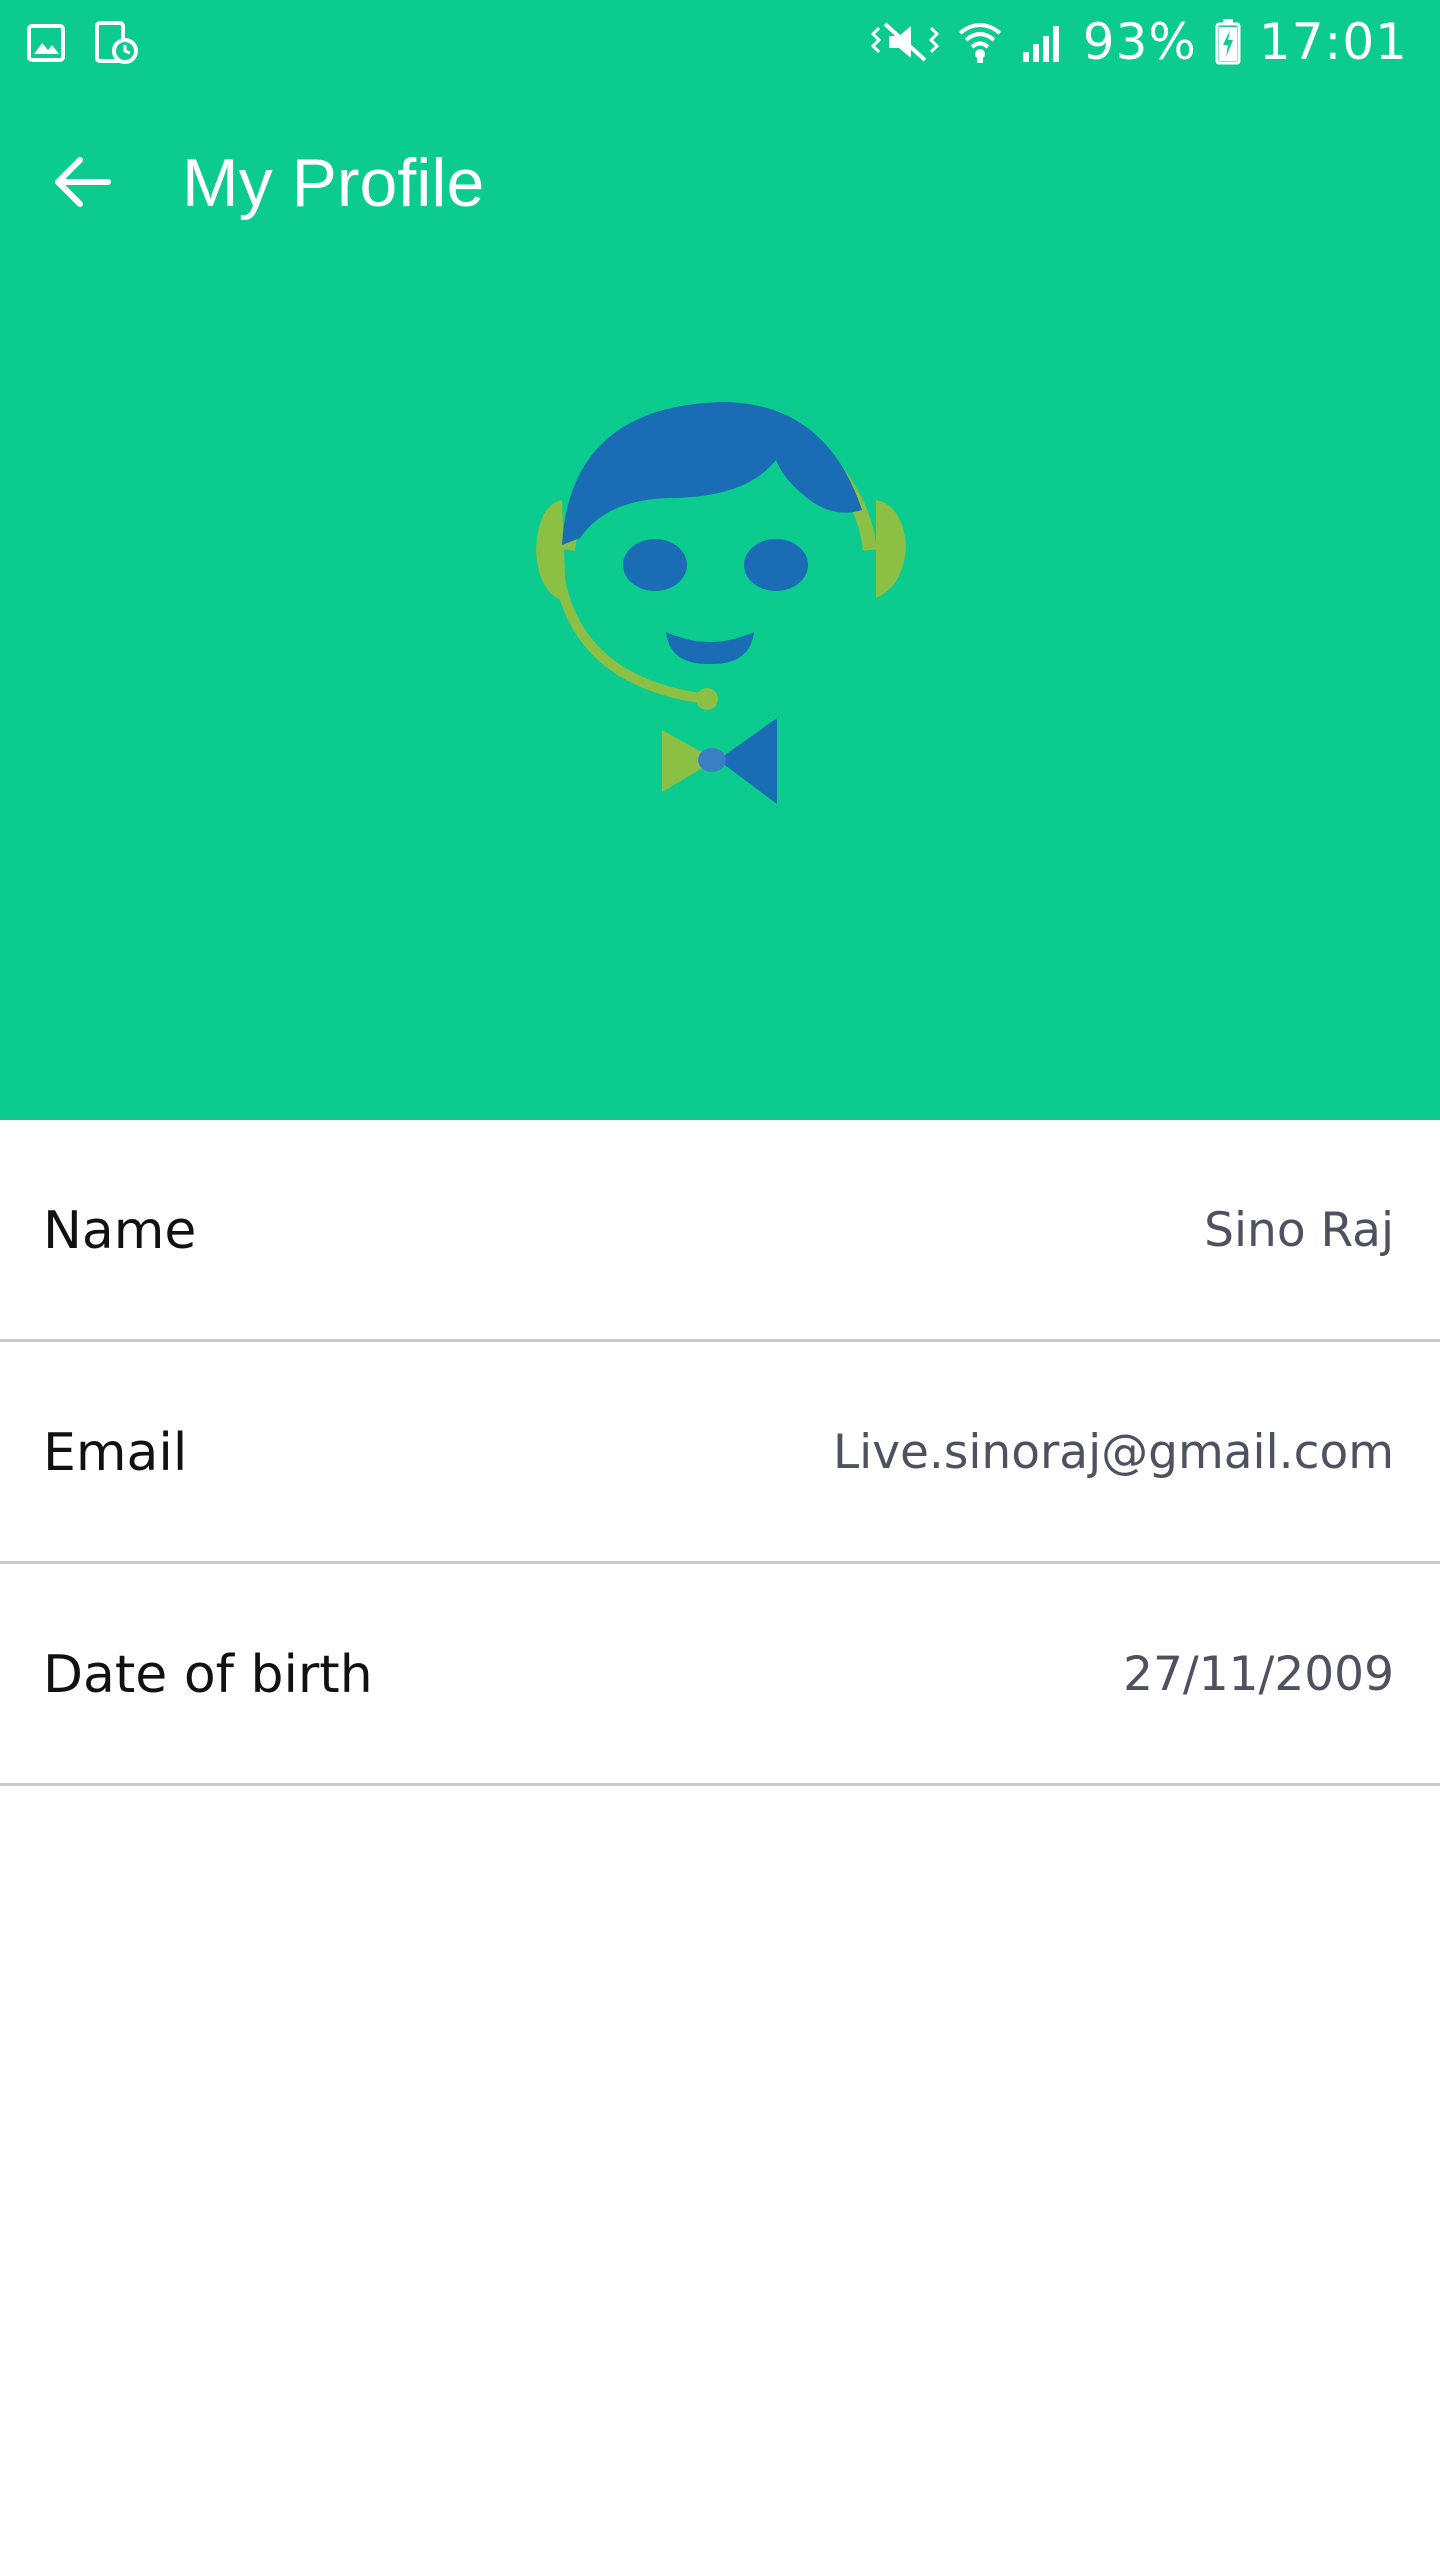 The image size is (1440, 2560). I want to click on date-of-birth-value: 27/11/2009, so click(1258, 1674).